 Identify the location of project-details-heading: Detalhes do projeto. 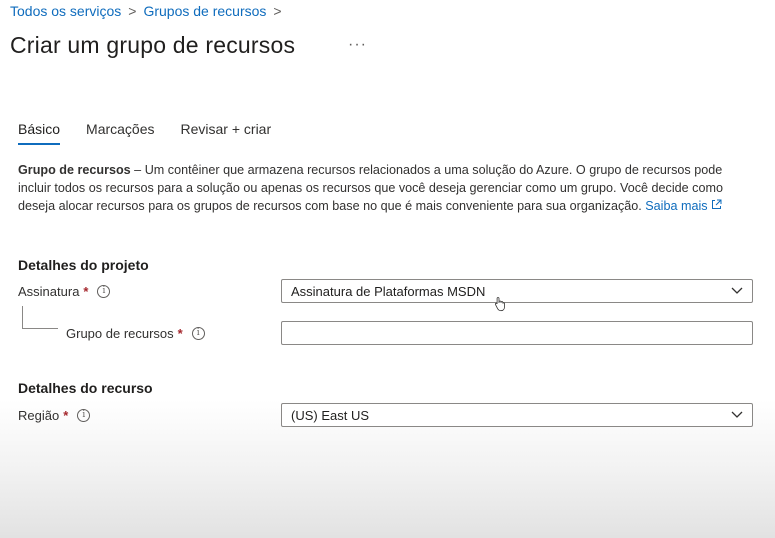
(83, 265).